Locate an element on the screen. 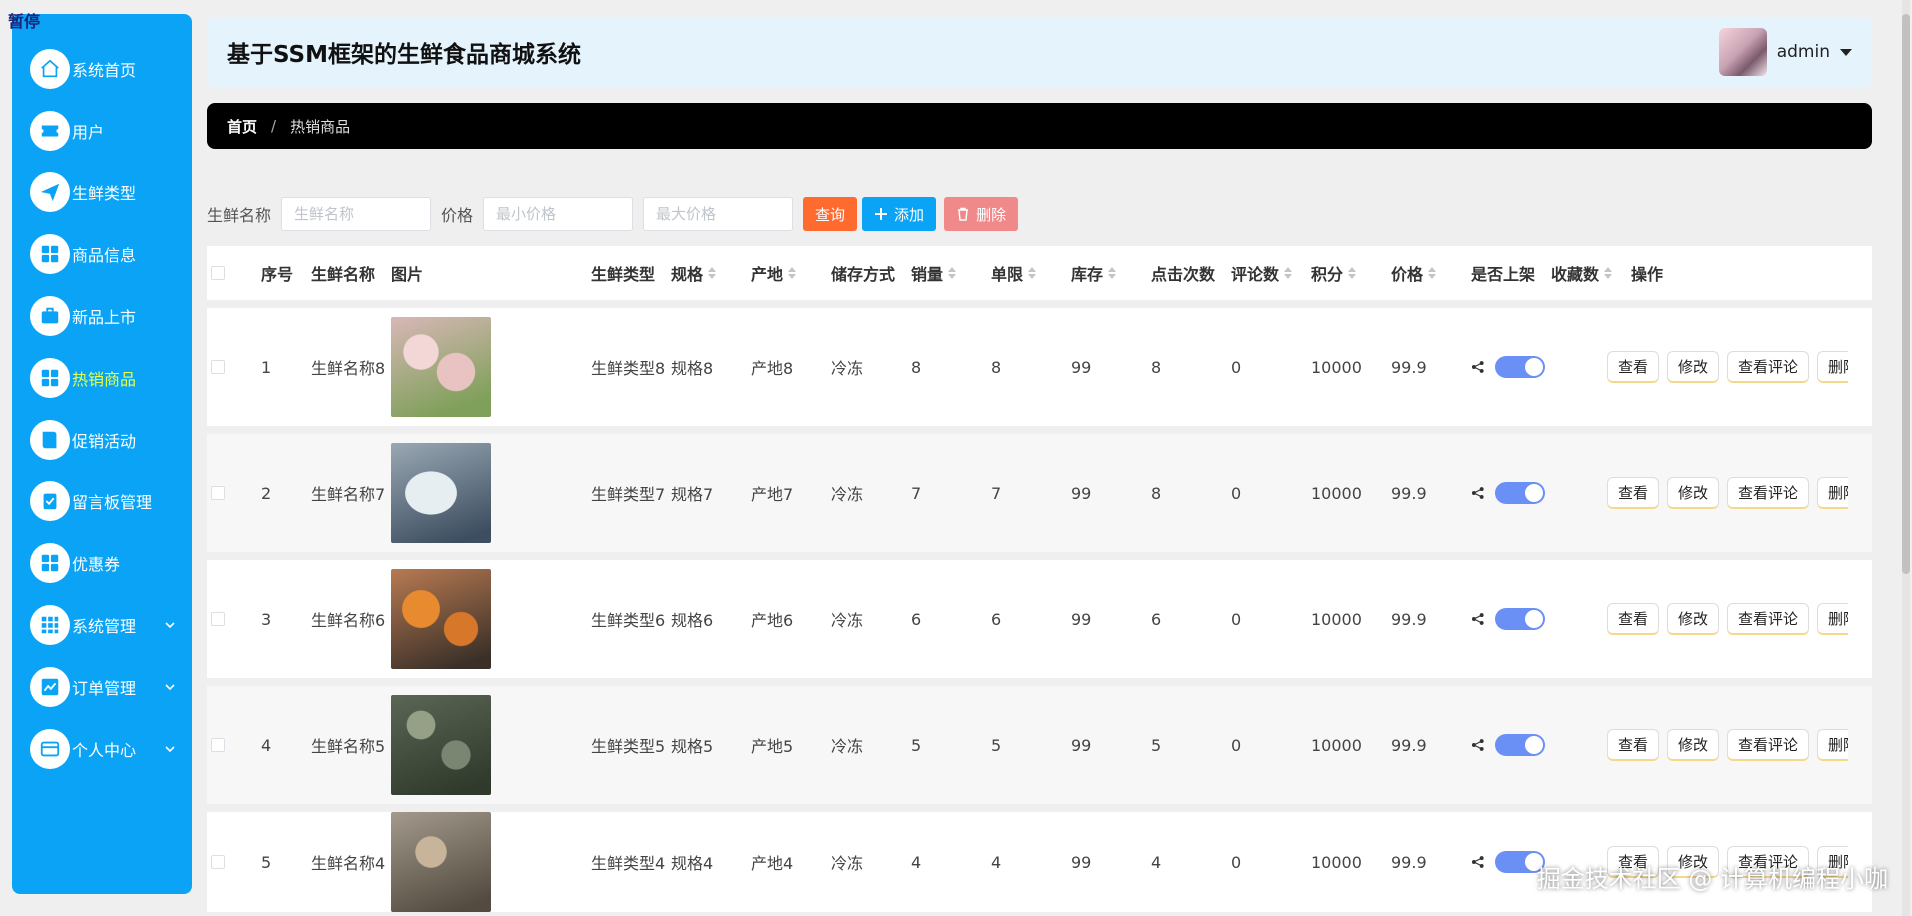 This screenshot has height=916, width=1912. cell-points: 10000 is located at coordinates (1351, 619).